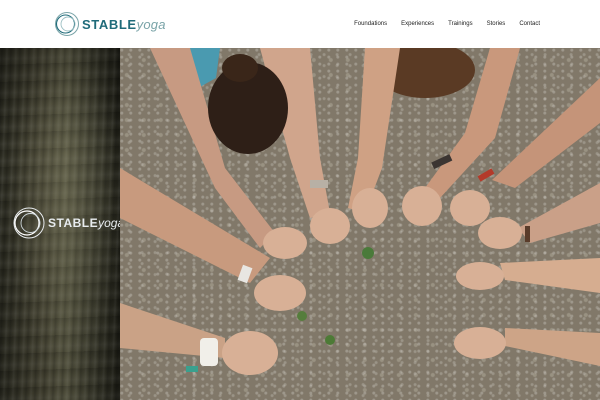 This screenshot has width=600, height=400. Describe the element at coordinates (529, 24) in the screenshot. I see `nav-contact: Contact` at that location.